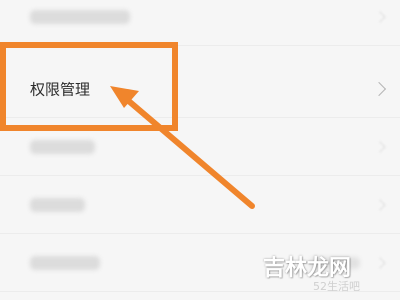  What do you see at coordinates (89, 86) in the screenshot?
I see `highlight-box` at bounding box center [89, 86].